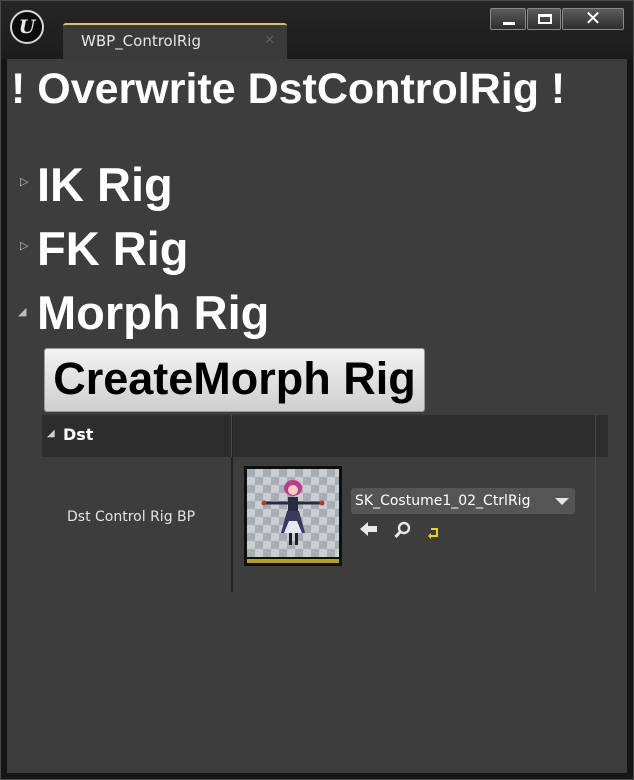  I want to click on chevron-down-icon, so click(562, 501).